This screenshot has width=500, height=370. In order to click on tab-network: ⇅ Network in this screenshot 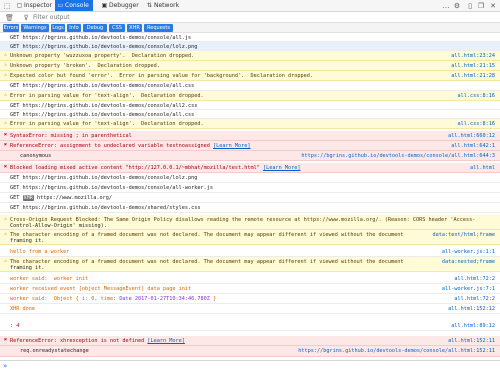, I will do `click(163, 5)`.